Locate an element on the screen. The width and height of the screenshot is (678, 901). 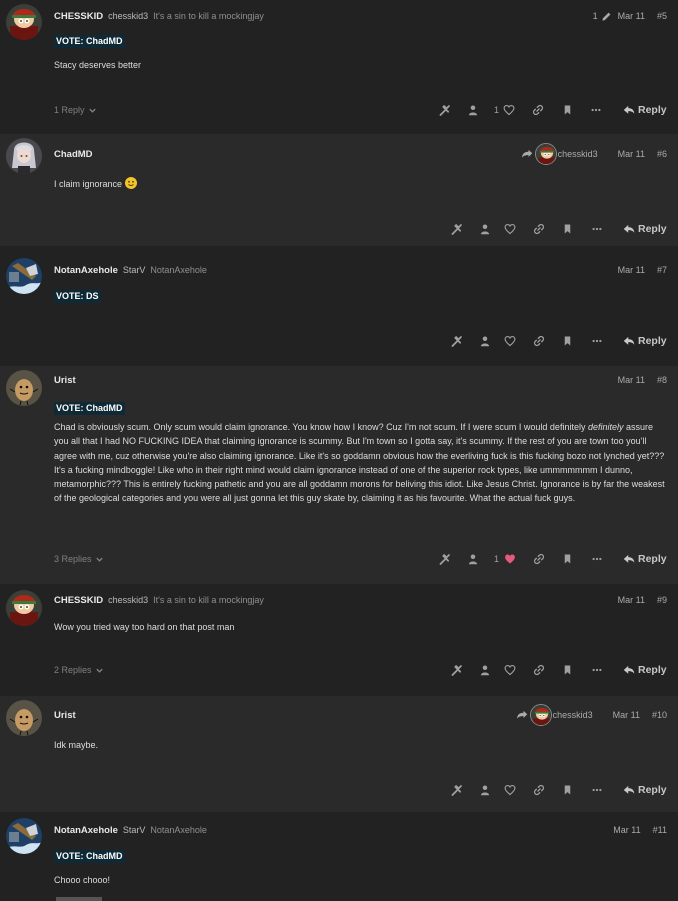
post-number: #11 is located at coordinates (660, 830).